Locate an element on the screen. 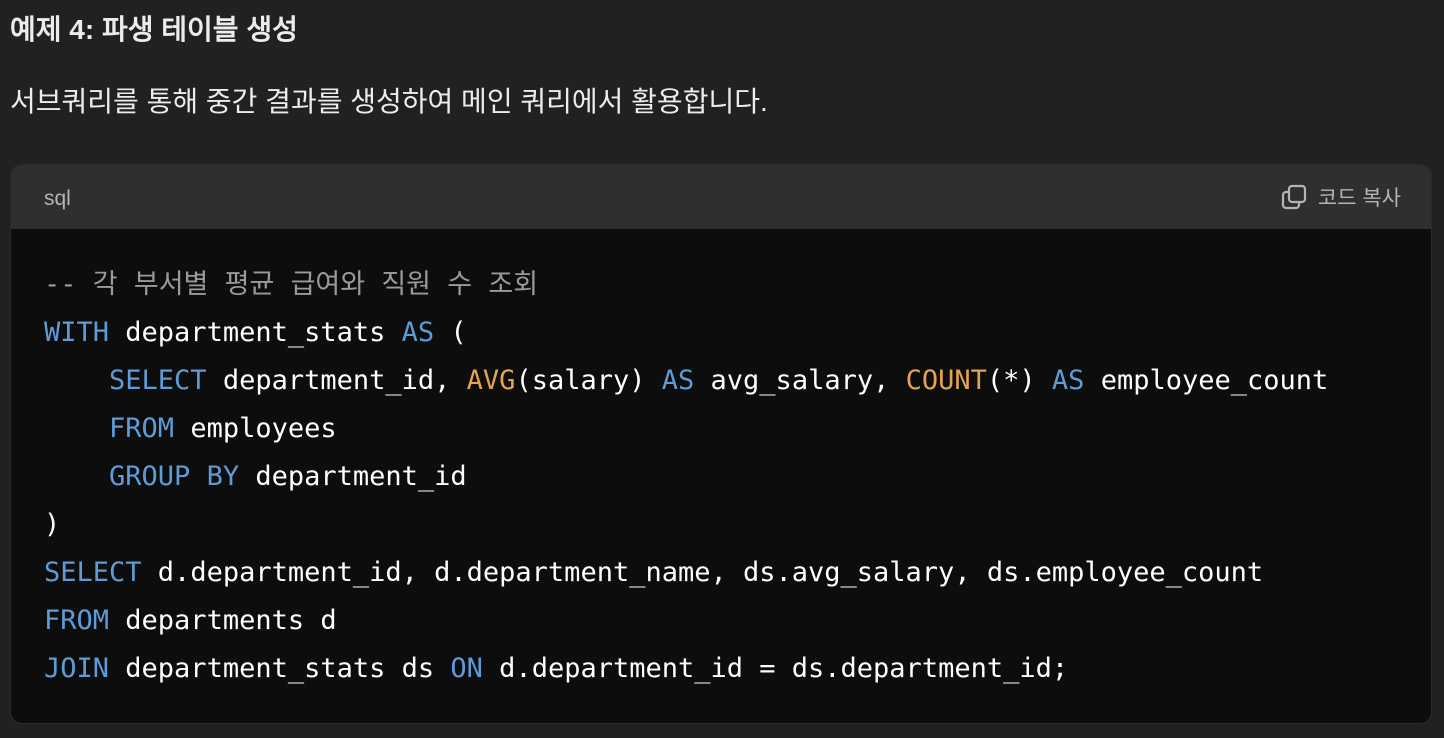 Image resolution: width=1444 pixels, height=738 pixels. code-text-token: (*) is located at coordinates (1019, 380).